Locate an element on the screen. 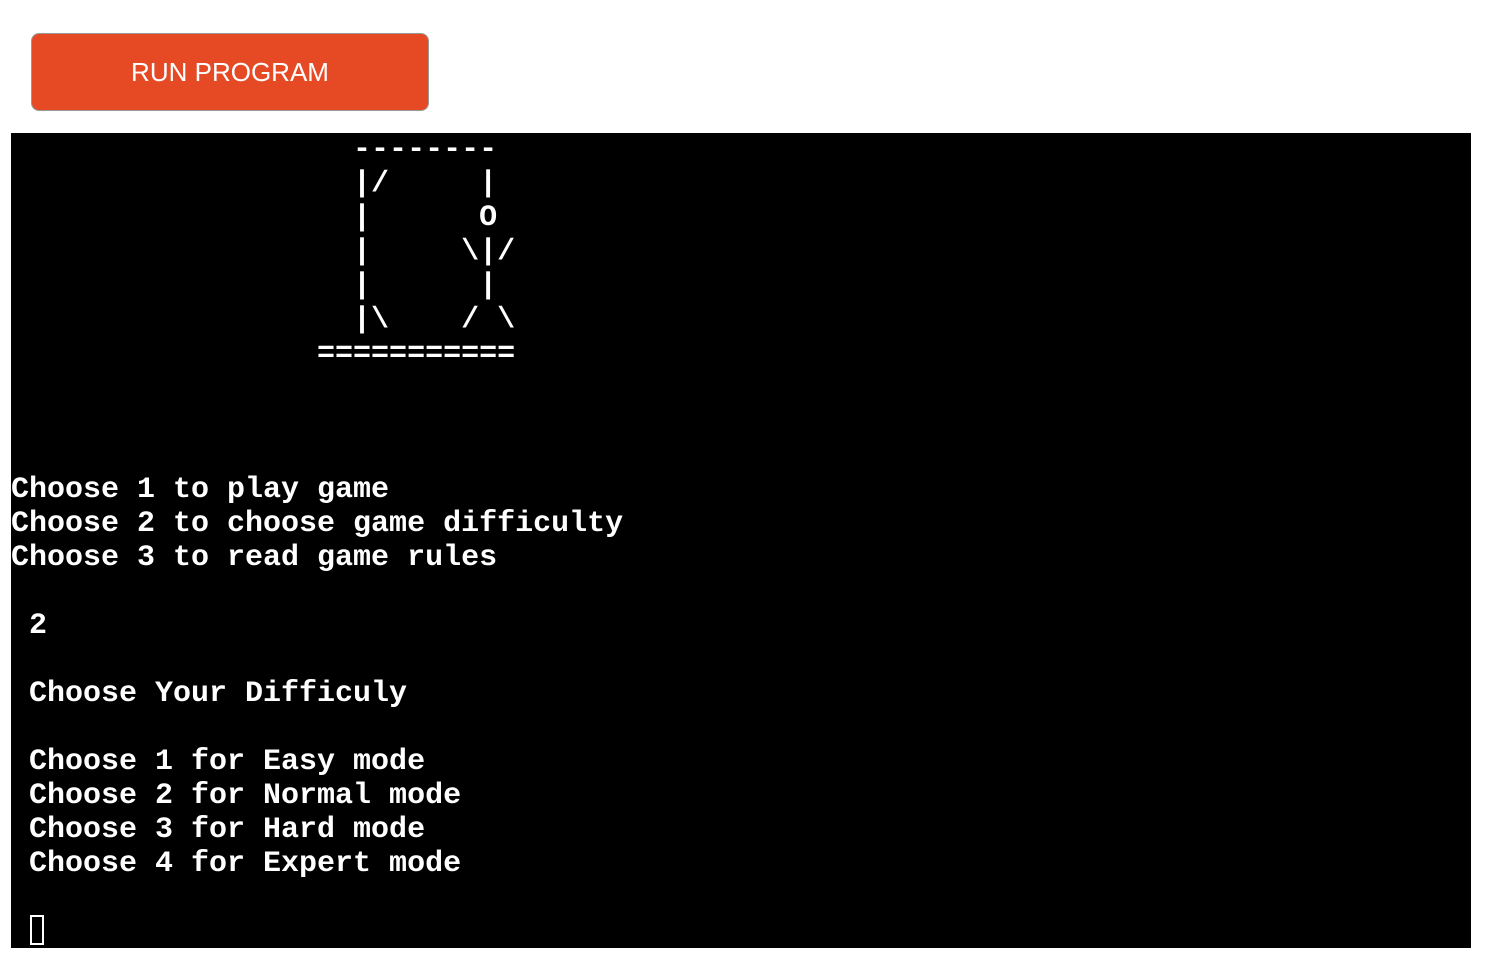 Image resolution: width=1487 pixels, height=962 pixels. menu-line-play: Choose 1 to play game is located at coordinates (200, 490).